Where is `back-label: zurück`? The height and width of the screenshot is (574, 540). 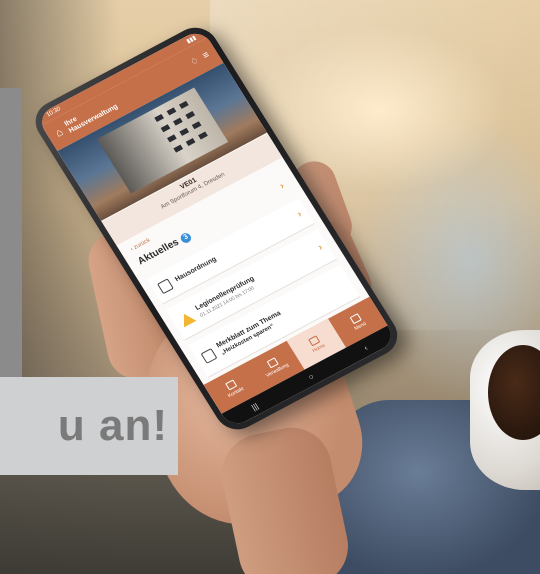 back-label: zurück is located at coordinates (142, 244).